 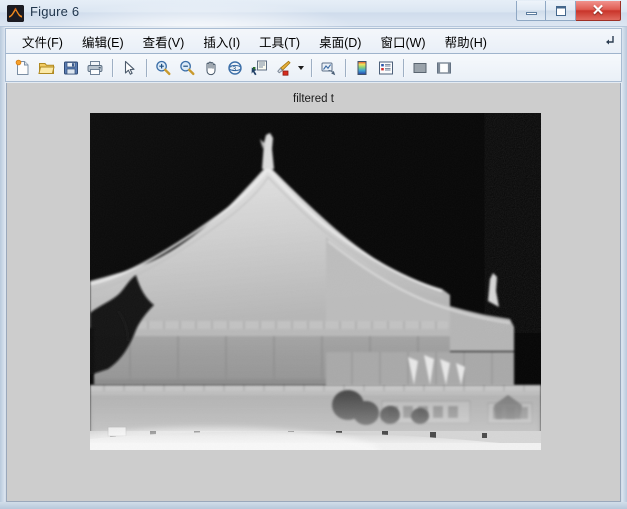 What do you see at coordinates (23, 68) in the screenshot?
I see `new-figure-icon` at bounding box center [23, 68].